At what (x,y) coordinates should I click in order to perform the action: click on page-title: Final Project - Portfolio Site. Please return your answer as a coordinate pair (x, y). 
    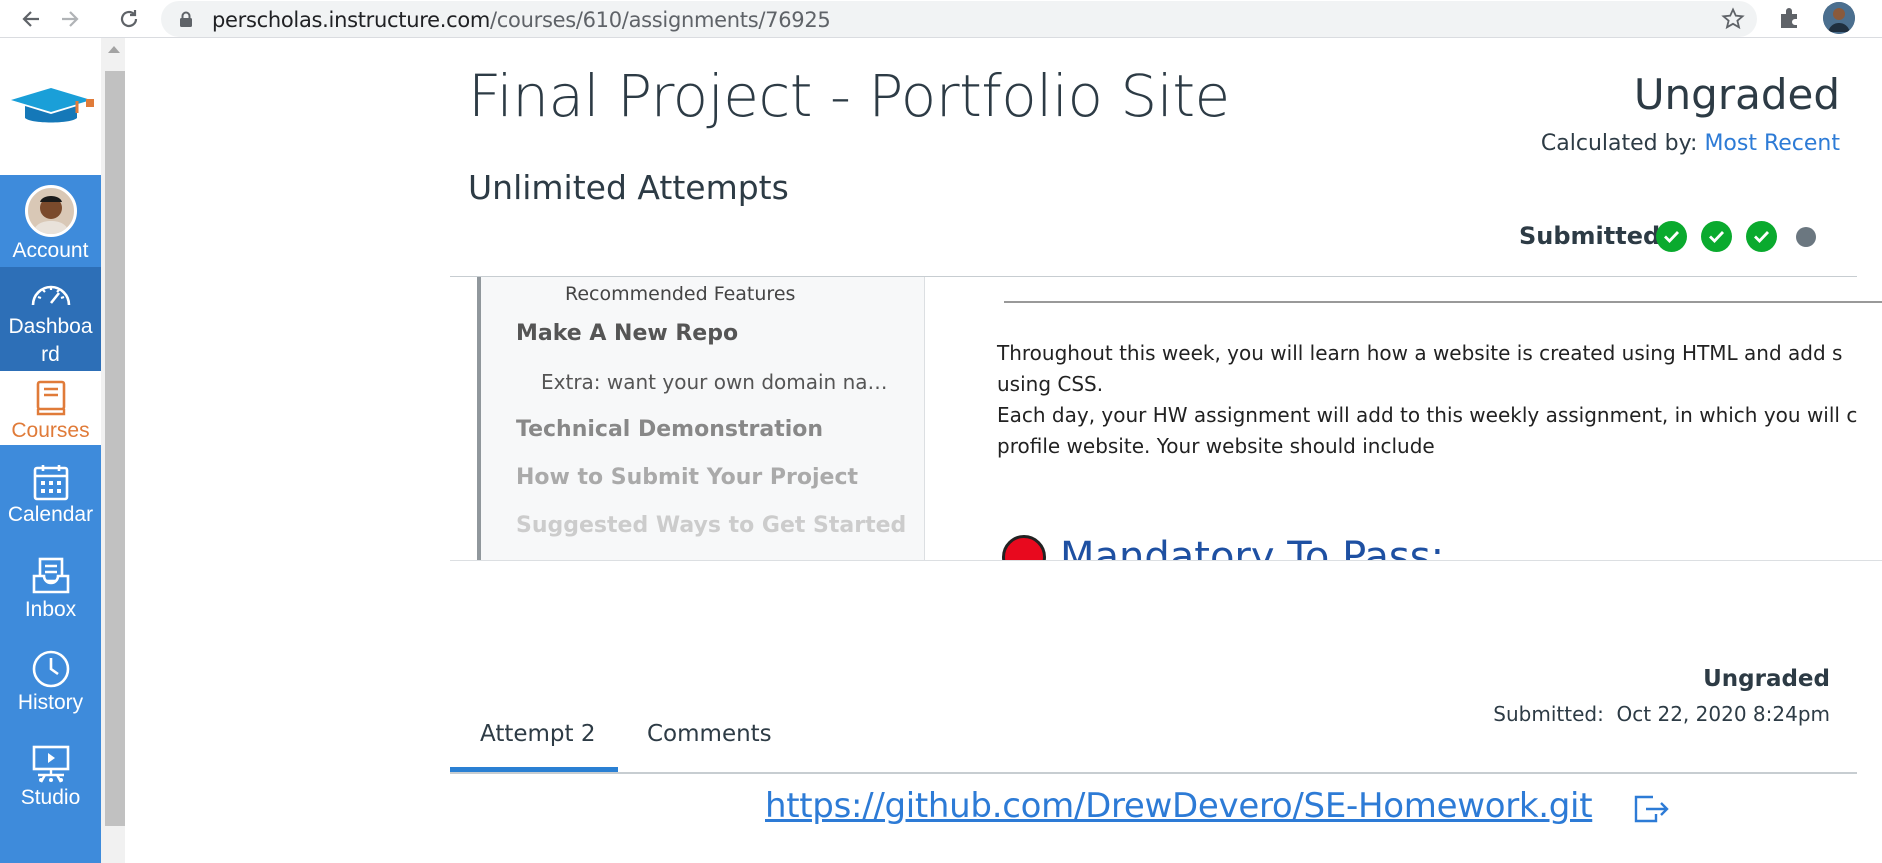
    Looking at the image, I should click on (849, 96).